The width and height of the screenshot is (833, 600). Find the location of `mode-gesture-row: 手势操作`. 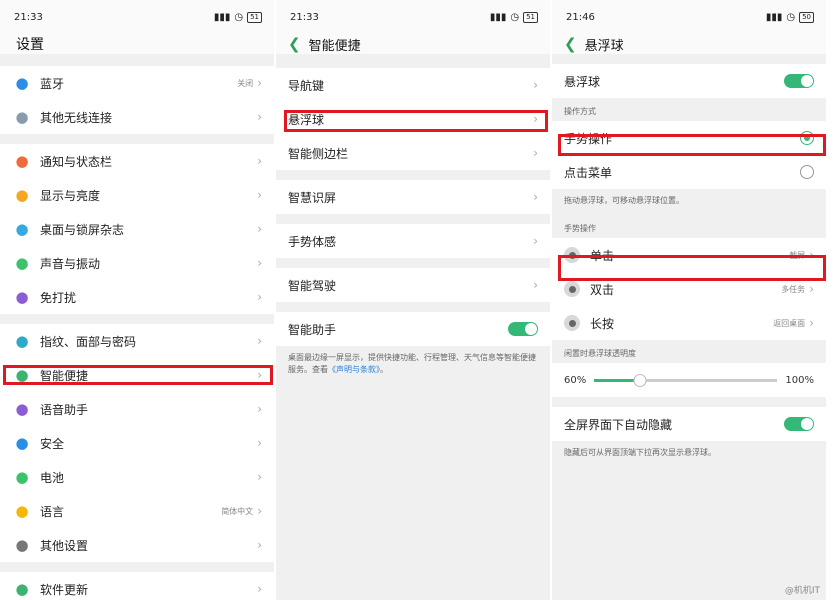

mode-gesture-row: 手势操作 is located at coordinates (689, 138).